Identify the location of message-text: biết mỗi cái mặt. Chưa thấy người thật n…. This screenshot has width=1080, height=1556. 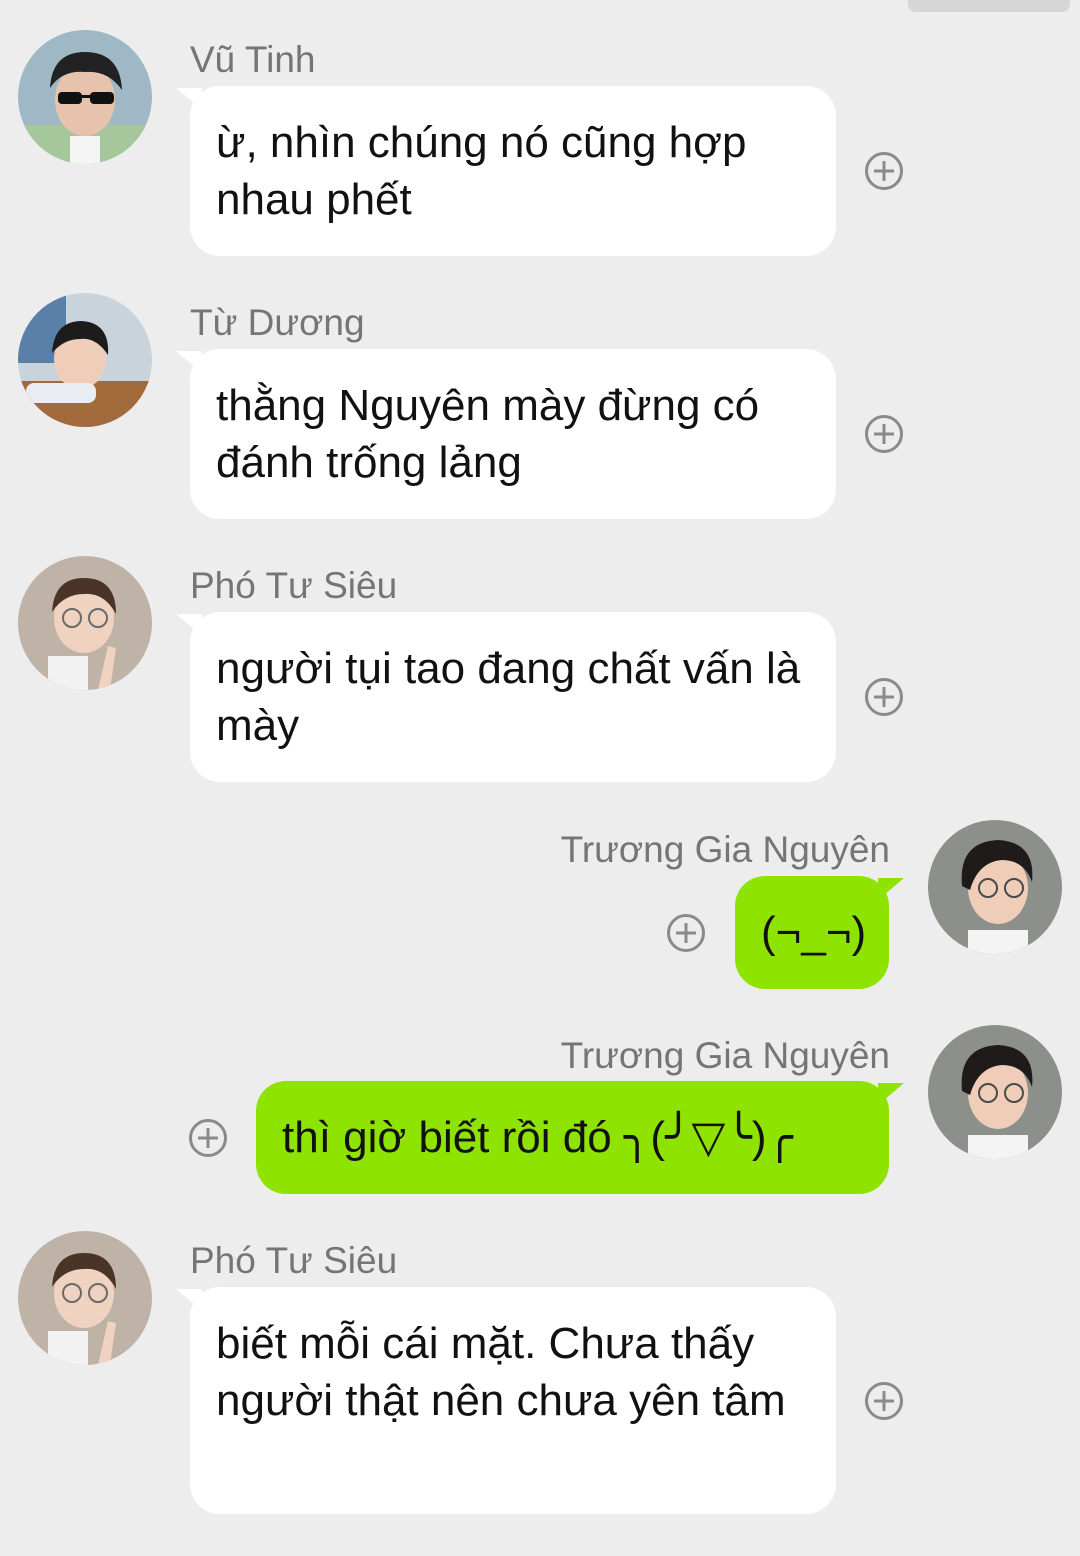
(501, 1372).